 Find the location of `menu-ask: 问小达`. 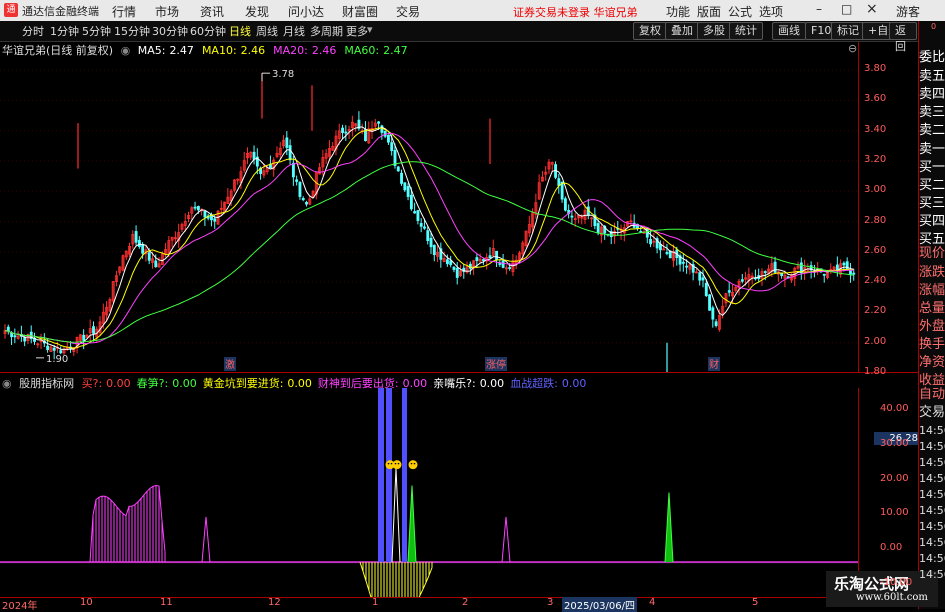

menu-ask: 问小达 is located at coordinates (306, 11).